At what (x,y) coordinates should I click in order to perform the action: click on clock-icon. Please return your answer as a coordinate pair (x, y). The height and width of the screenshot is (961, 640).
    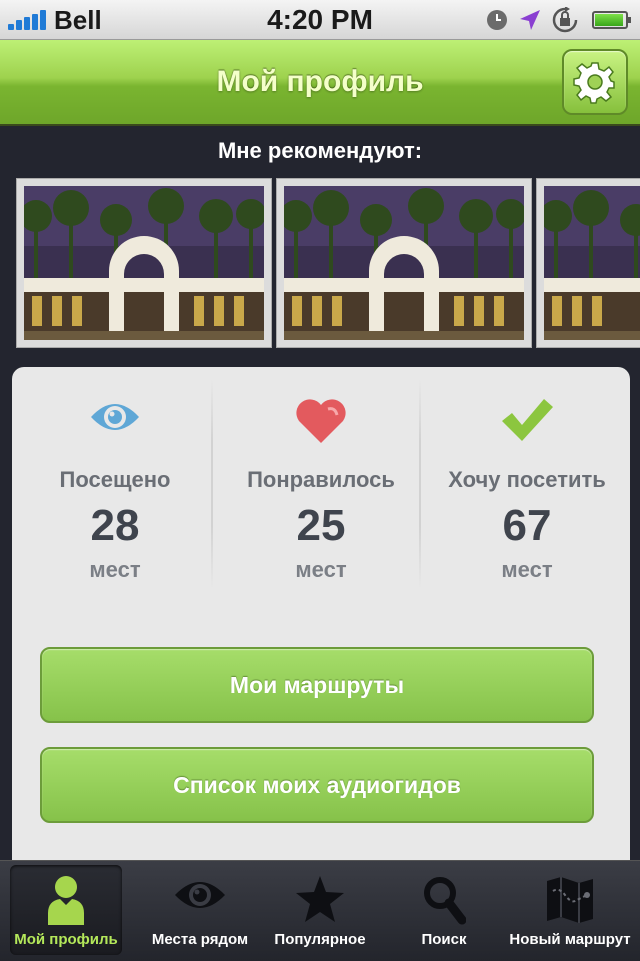
    Looking at the image, I should click on (497, 20).